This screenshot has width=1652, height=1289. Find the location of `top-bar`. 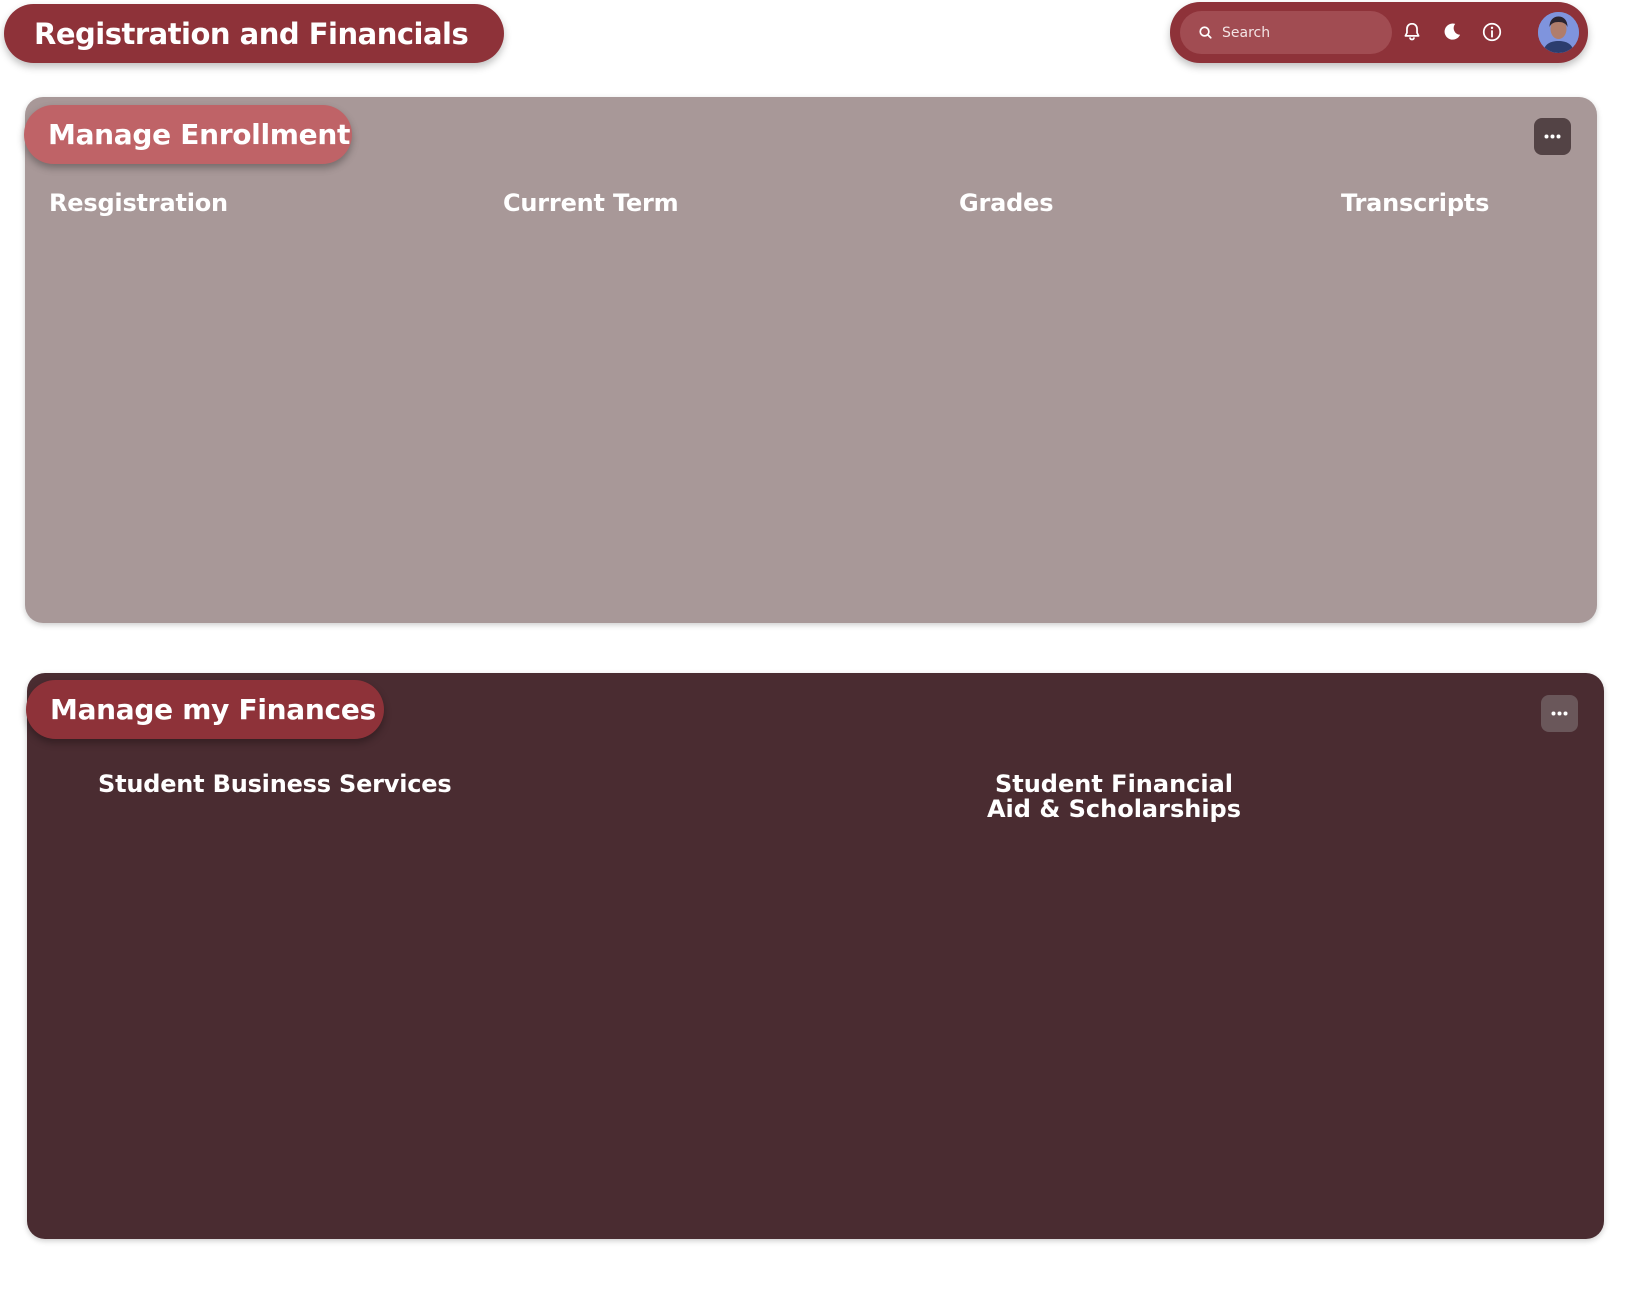

top-bar is located at coordinates (1379, 32).